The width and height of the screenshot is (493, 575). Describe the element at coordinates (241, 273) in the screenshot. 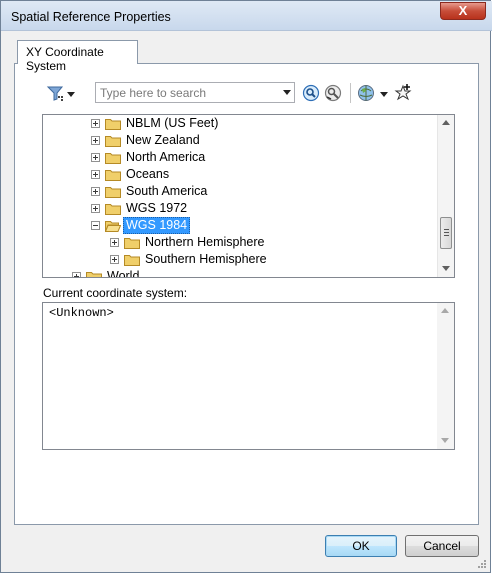

I see `tree-item-world: World` at that location.